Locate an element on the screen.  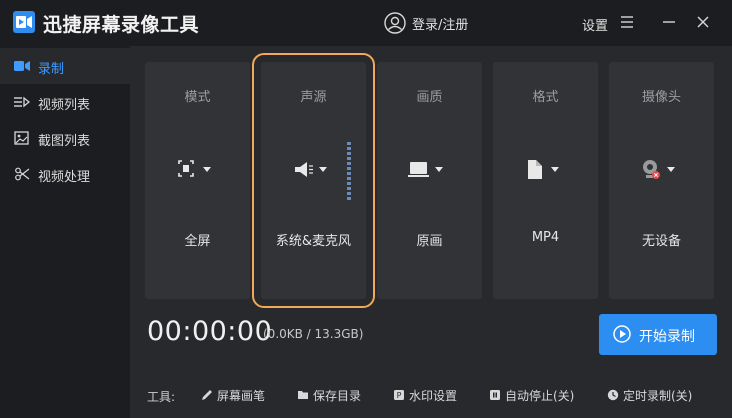
volume-level-meter is located at coordinates (349, 171).